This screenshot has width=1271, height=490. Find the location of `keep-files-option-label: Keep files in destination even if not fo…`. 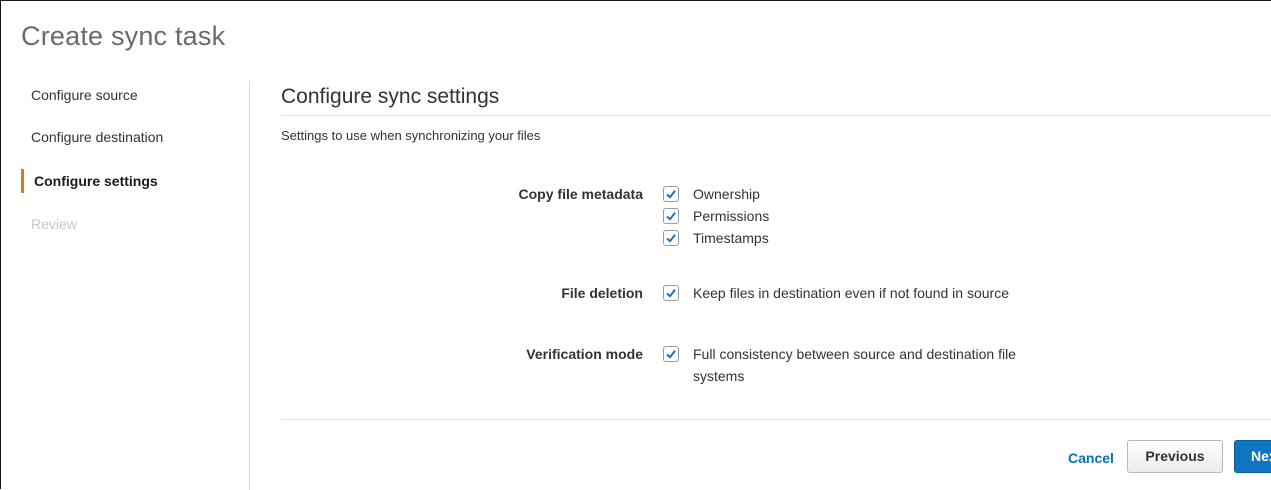

keep-files-option-label: Keep files in destination even if not fo… is located at coordinates (851, 293).